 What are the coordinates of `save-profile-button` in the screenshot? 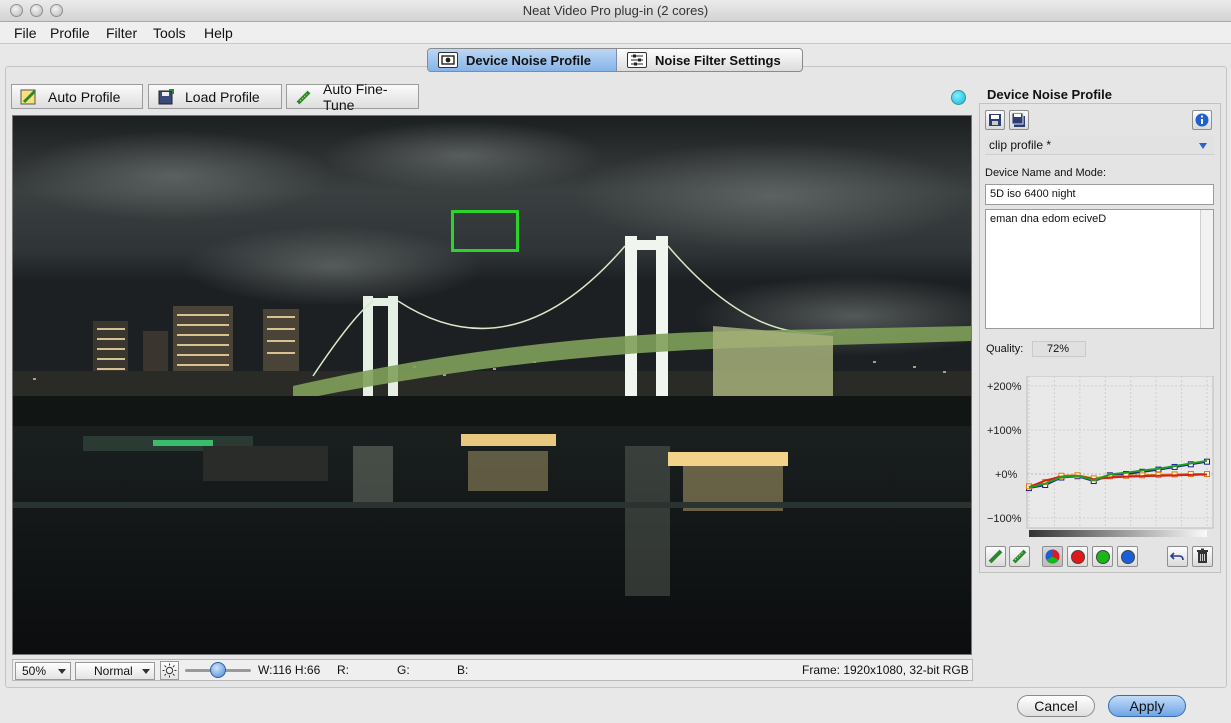 It's located at (995, 120).